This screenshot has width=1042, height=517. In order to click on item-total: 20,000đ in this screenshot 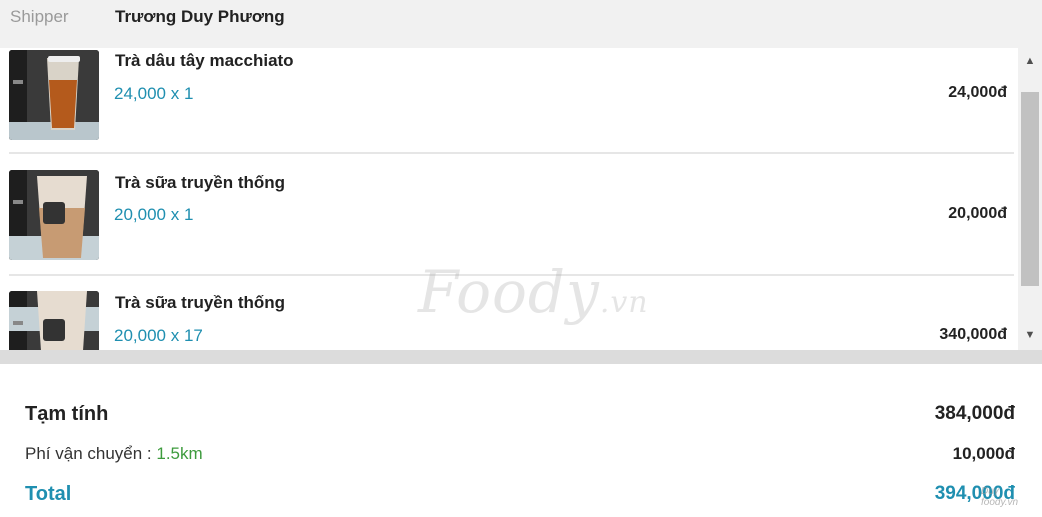, I will do `click(977, 213)`.